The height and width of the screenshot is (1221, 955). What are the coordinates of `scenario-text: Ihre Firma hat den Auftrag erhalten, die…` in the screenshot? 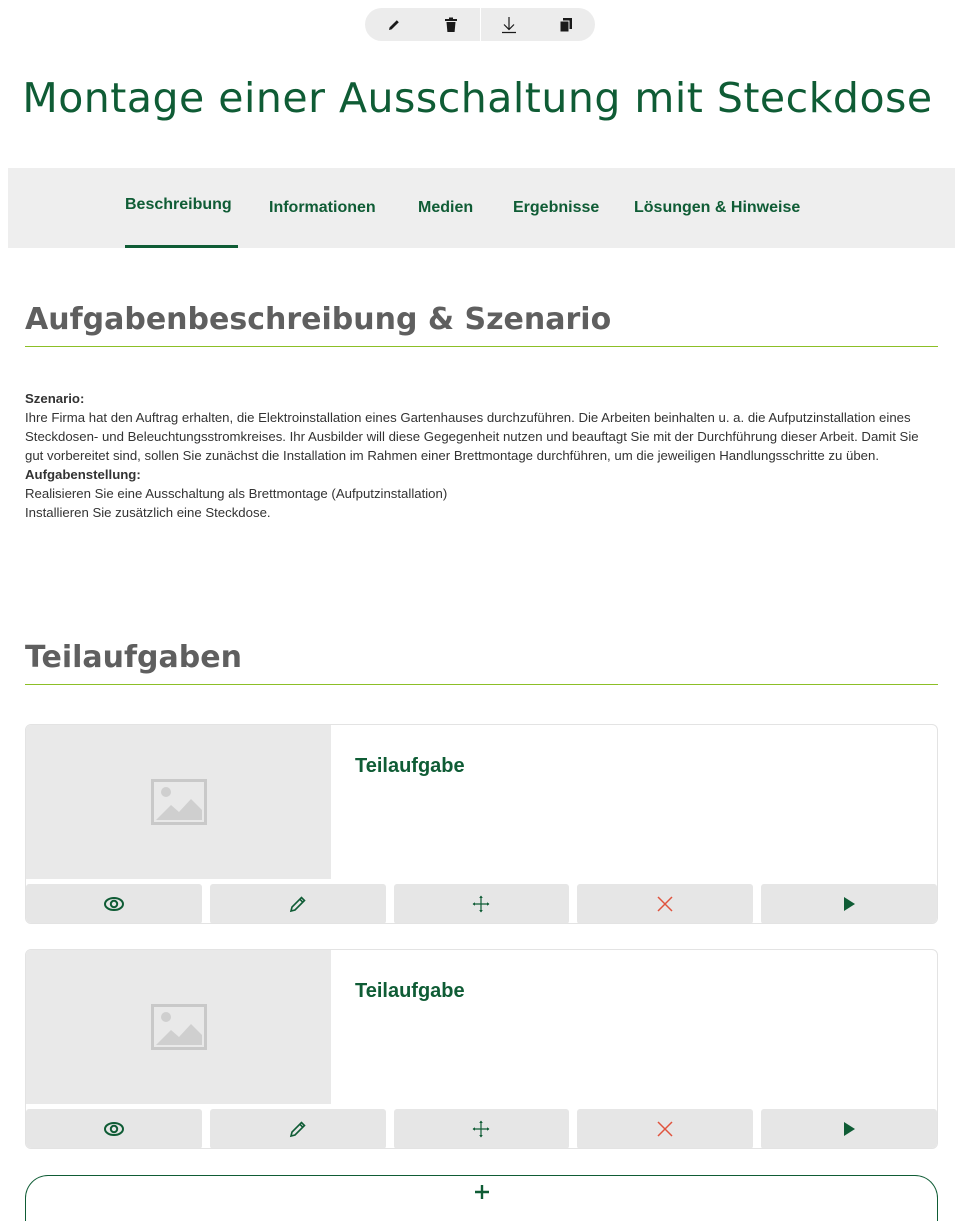 It's located at (472, 436).